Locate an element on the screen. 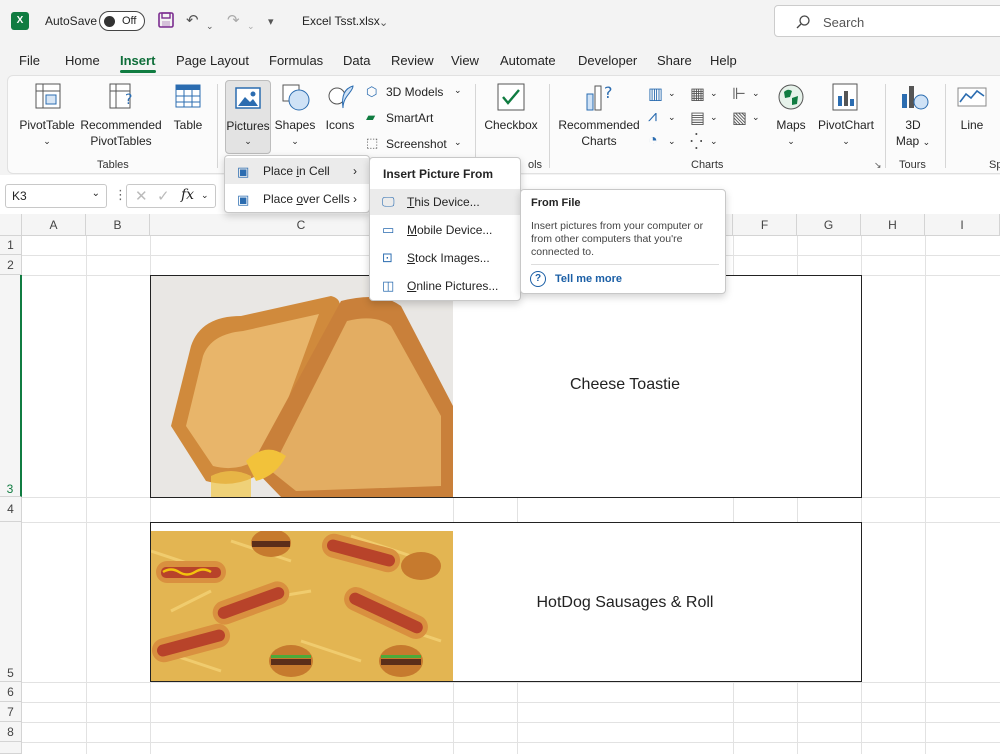  cheese-toastie-image is located at coordinates (302, 386).